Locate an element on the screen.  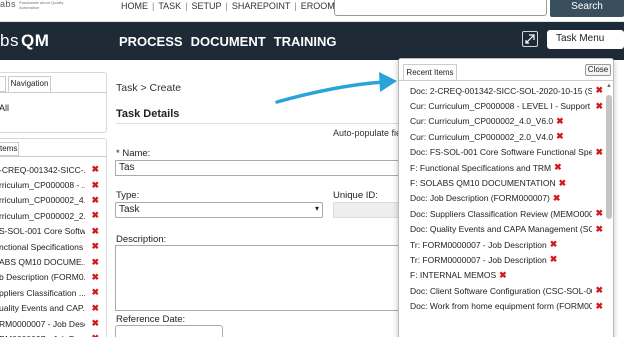
scroll-up-icon: ▲ is located at coordinates (609, 87).